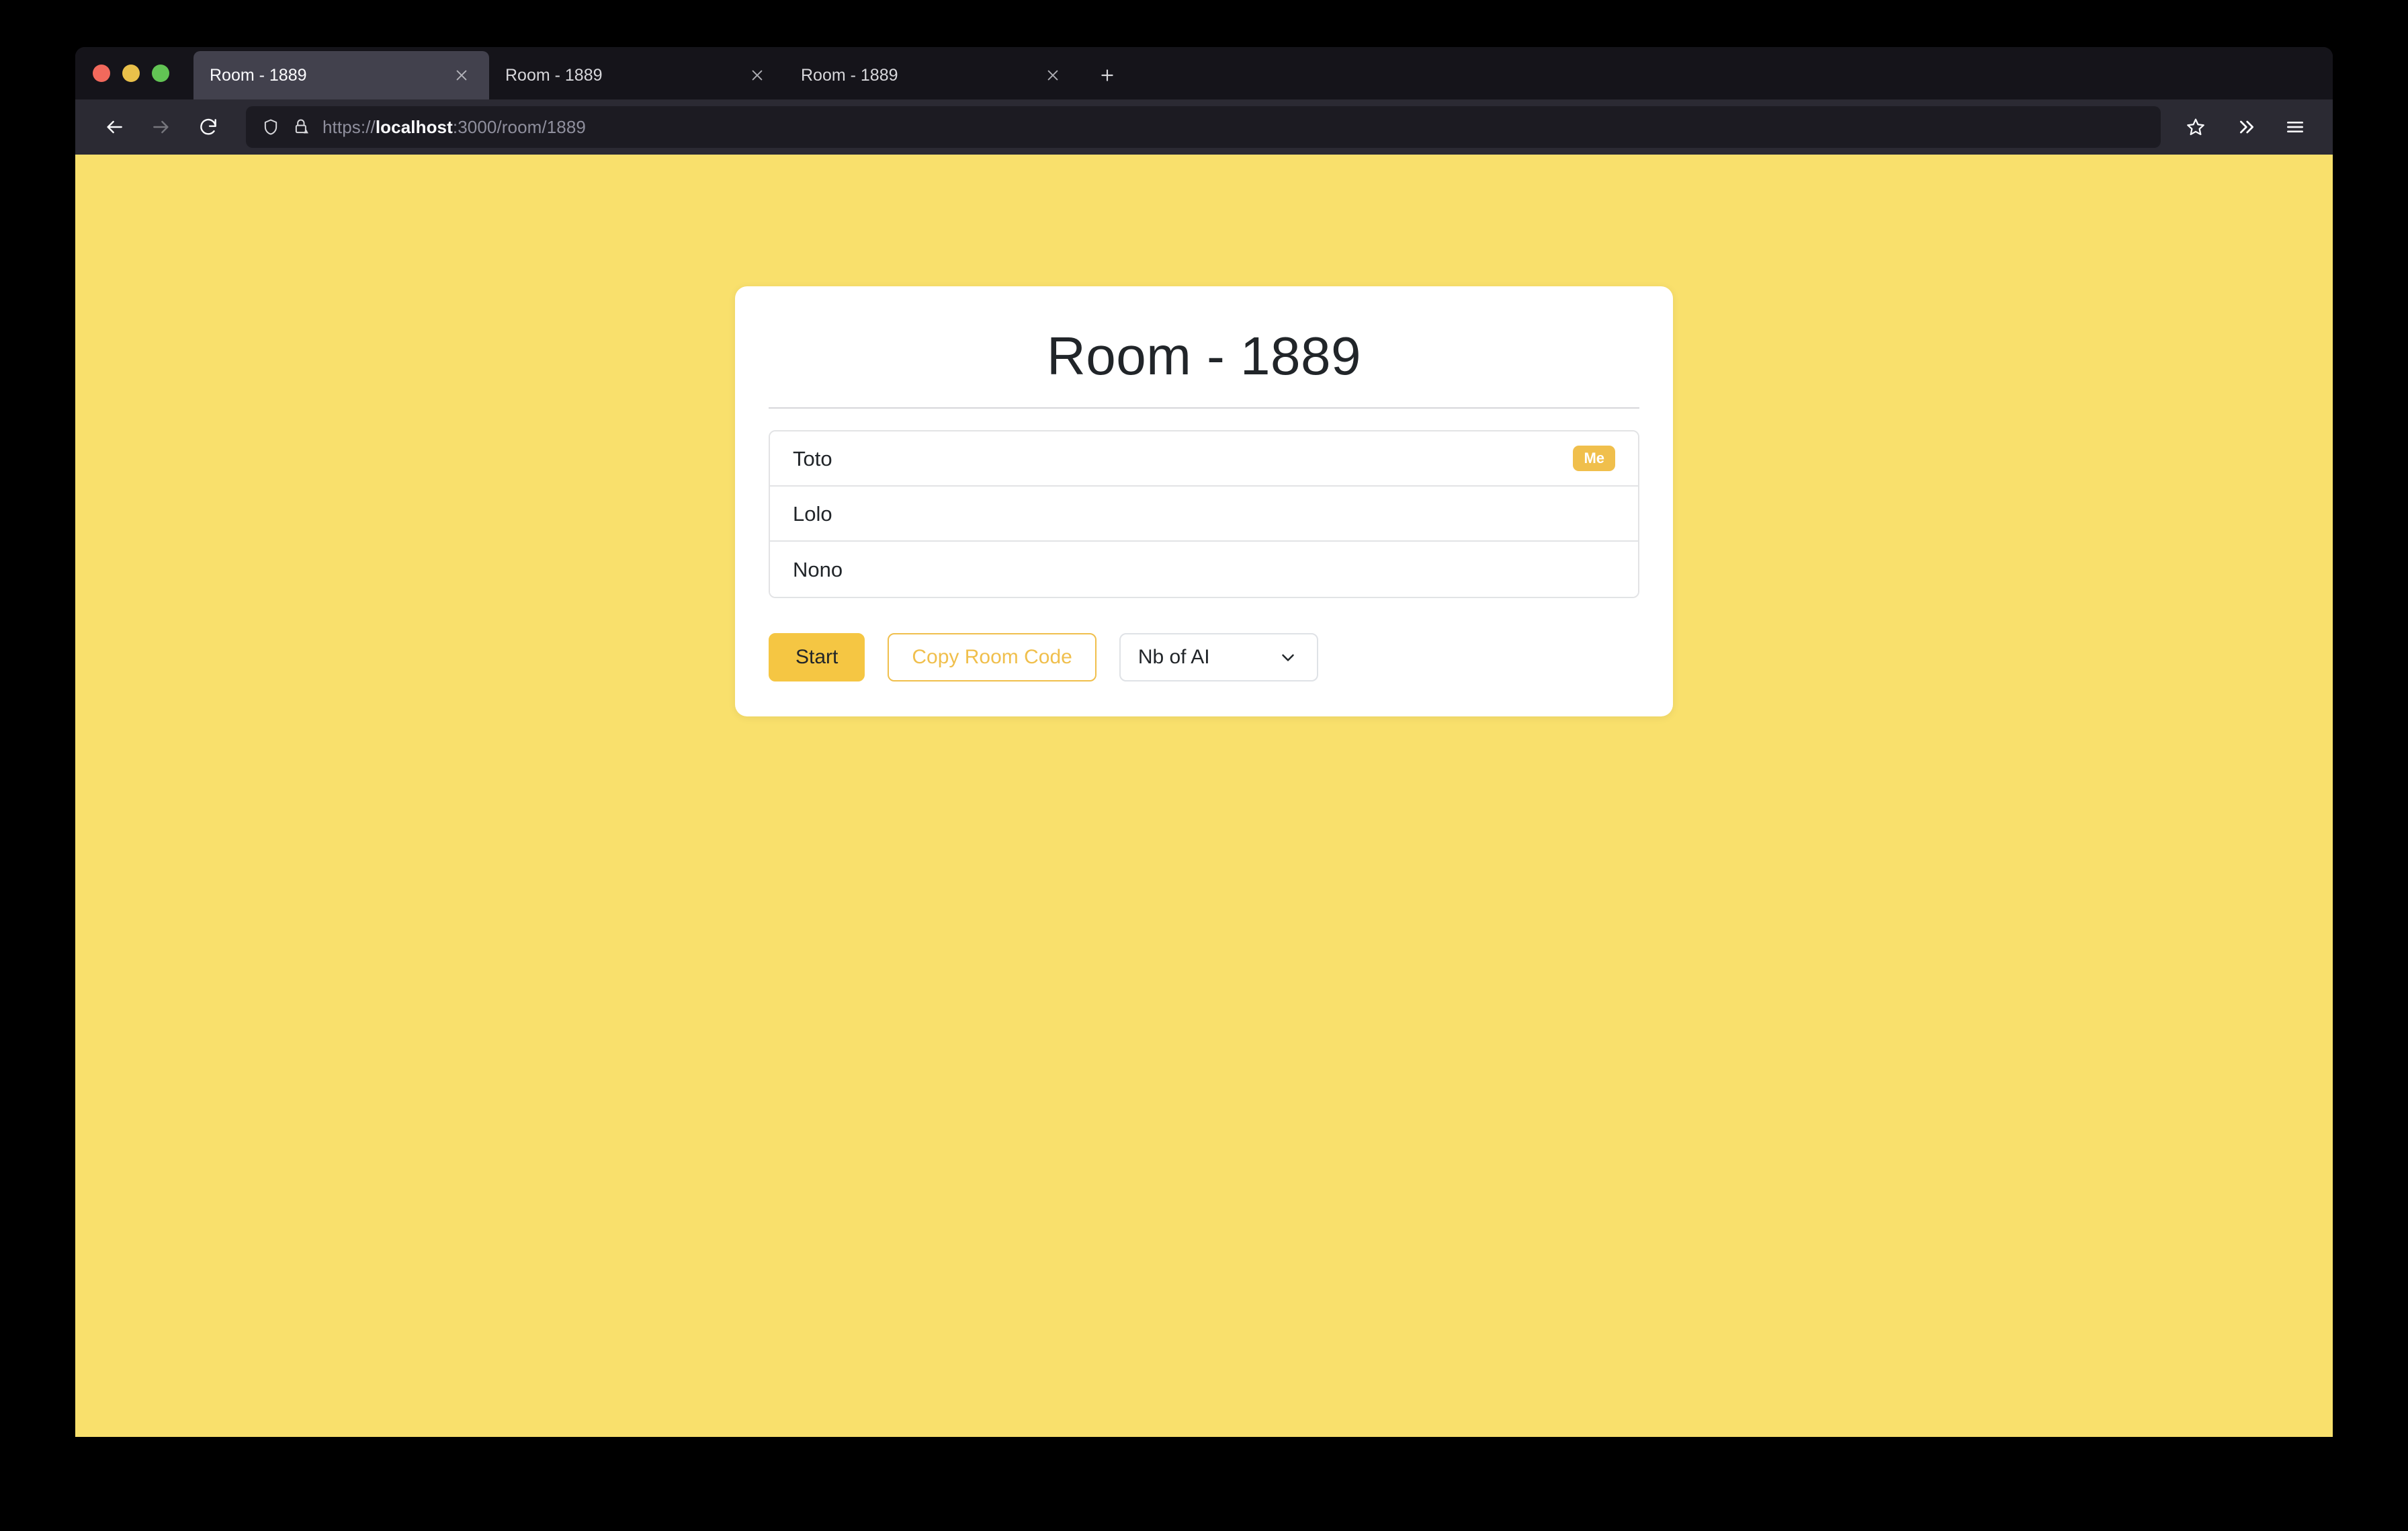  I want to click on window-minimize-button, so click(131, 73).